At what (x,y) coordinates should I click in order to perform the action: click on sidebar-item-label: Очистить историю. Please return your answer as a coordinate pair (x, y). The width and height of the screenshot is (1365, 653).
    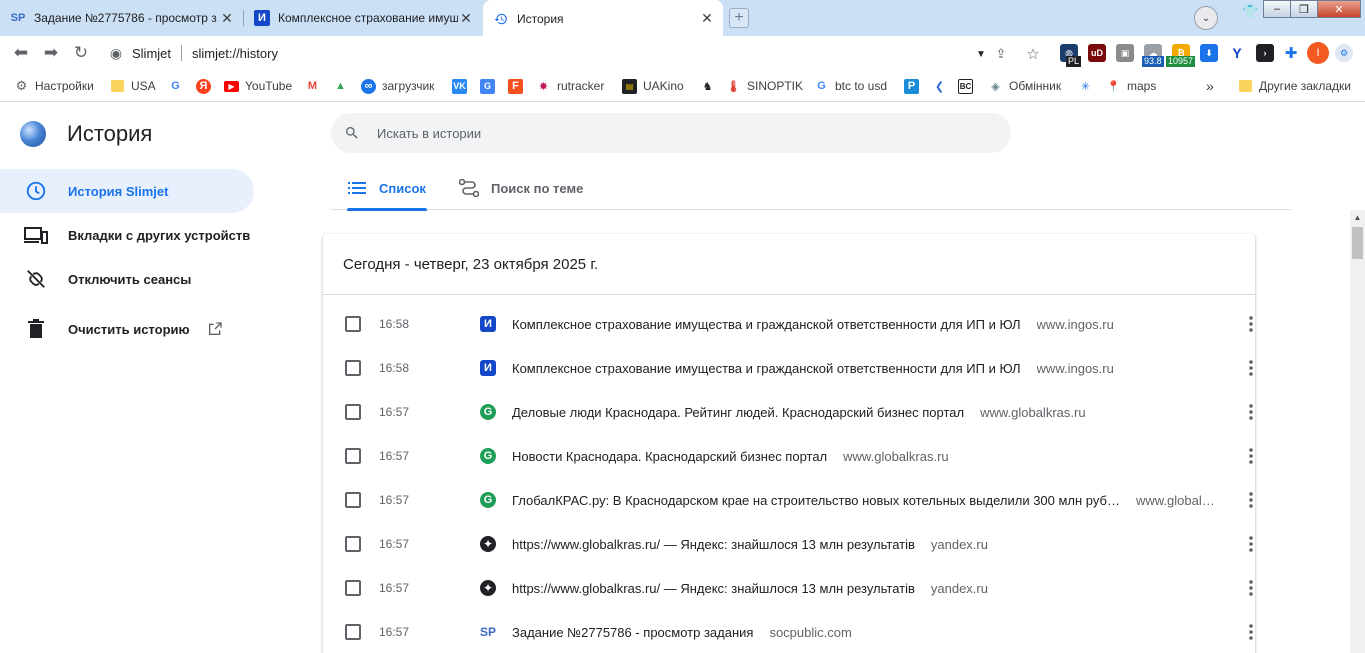
    Looking at the image, I should click on (129, 329).